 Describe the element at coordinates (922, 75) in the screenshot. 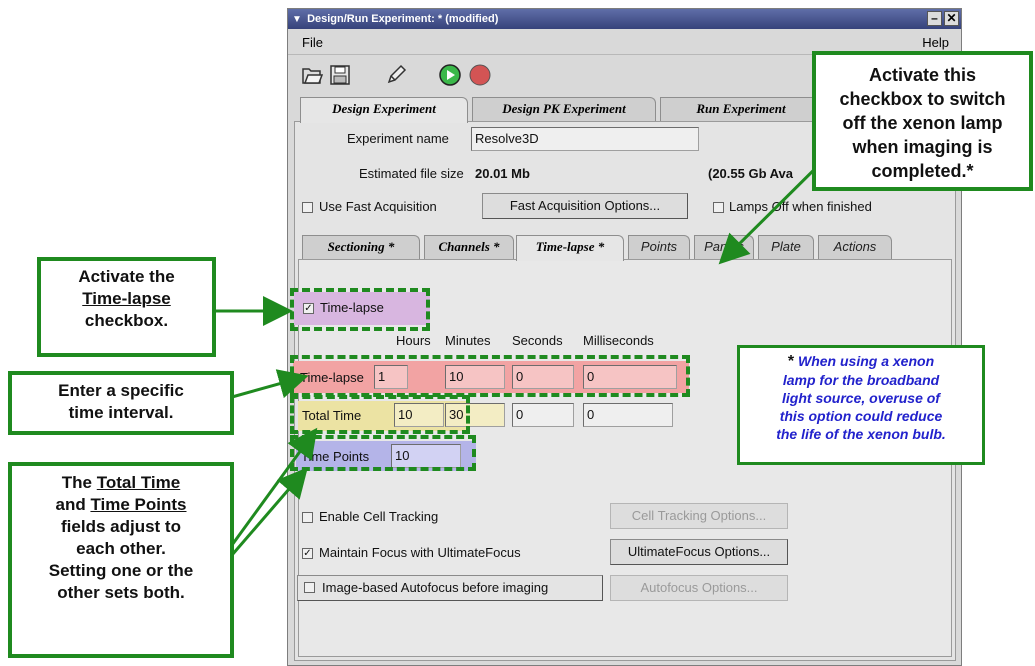

I see `callout-line: Activate this` at that location.